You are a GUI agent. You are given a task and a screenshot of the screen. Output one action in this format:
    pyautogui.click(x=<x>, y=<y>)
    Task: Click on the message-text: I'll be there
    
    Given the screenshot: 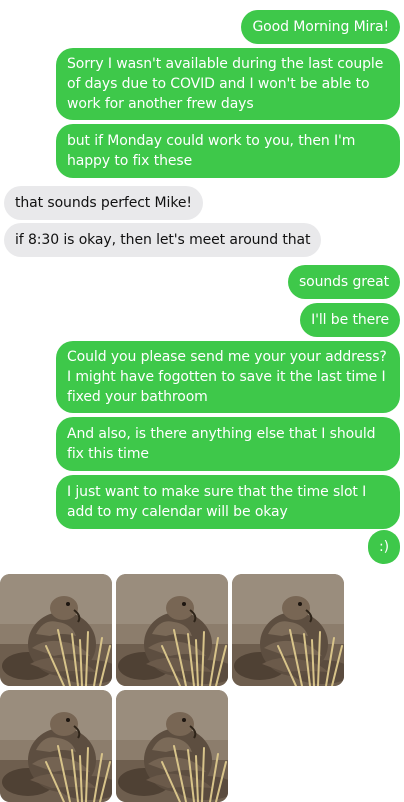 What is the action you would take?
    pyautogui.click(x=350, y=320)
    